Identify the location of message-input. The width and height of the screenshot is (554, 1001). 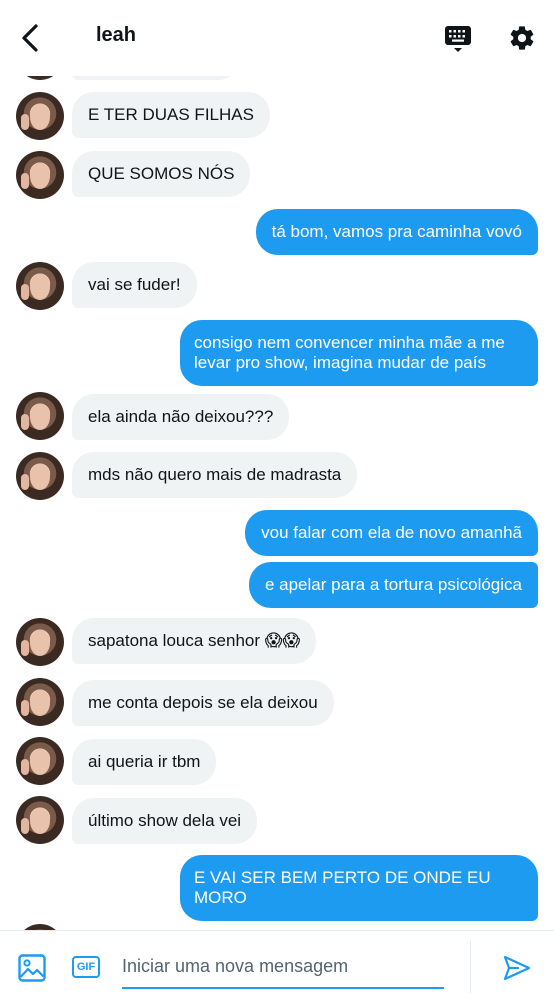
(283, 967).